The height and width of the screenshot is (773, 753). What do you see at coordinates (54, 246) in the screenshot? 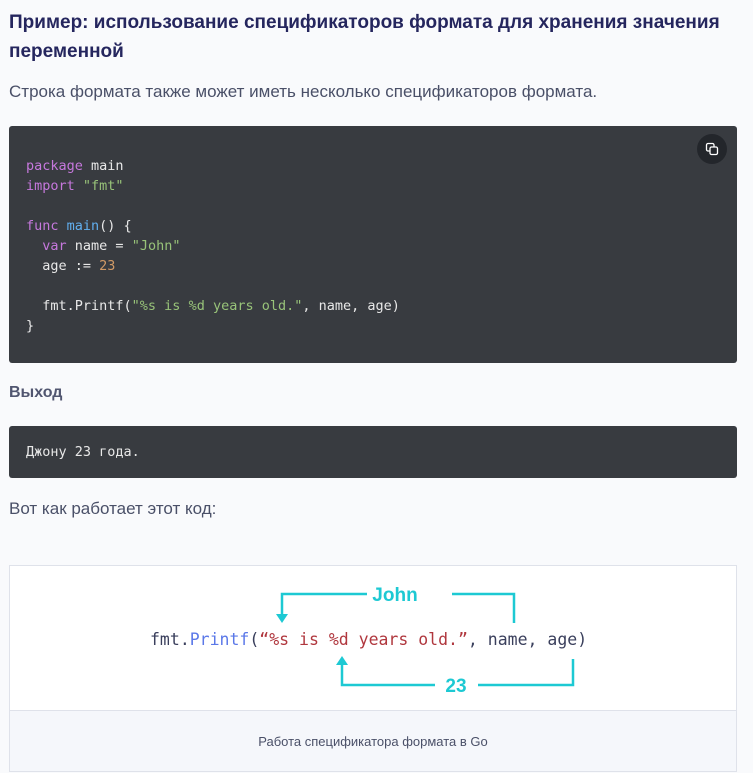
I see `code-keyword: var` at bounding box center [54, 246].